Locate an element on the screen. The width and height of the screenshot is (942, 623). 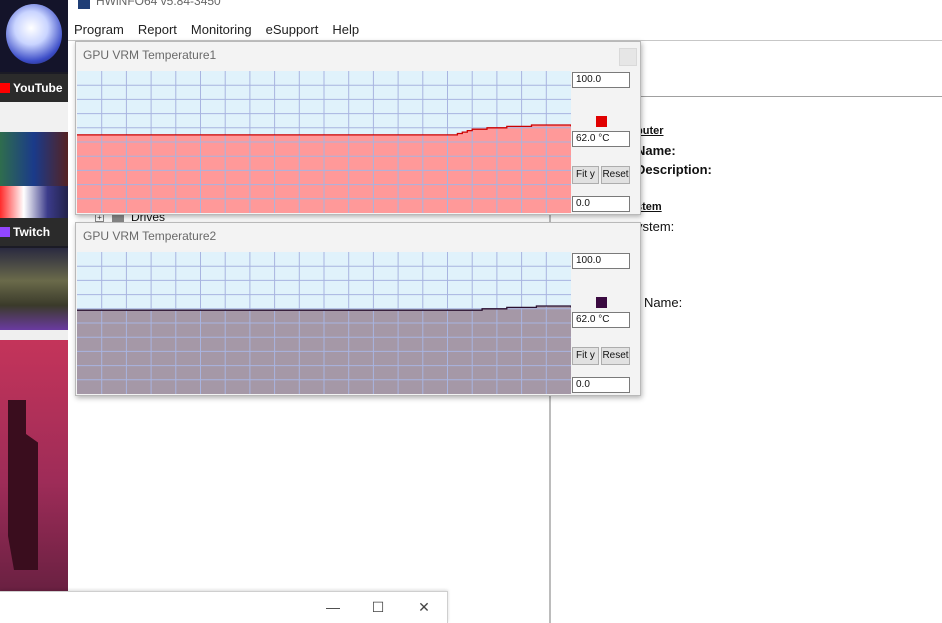
youtube-preview-thumbs is located at coordinates (34, 159).